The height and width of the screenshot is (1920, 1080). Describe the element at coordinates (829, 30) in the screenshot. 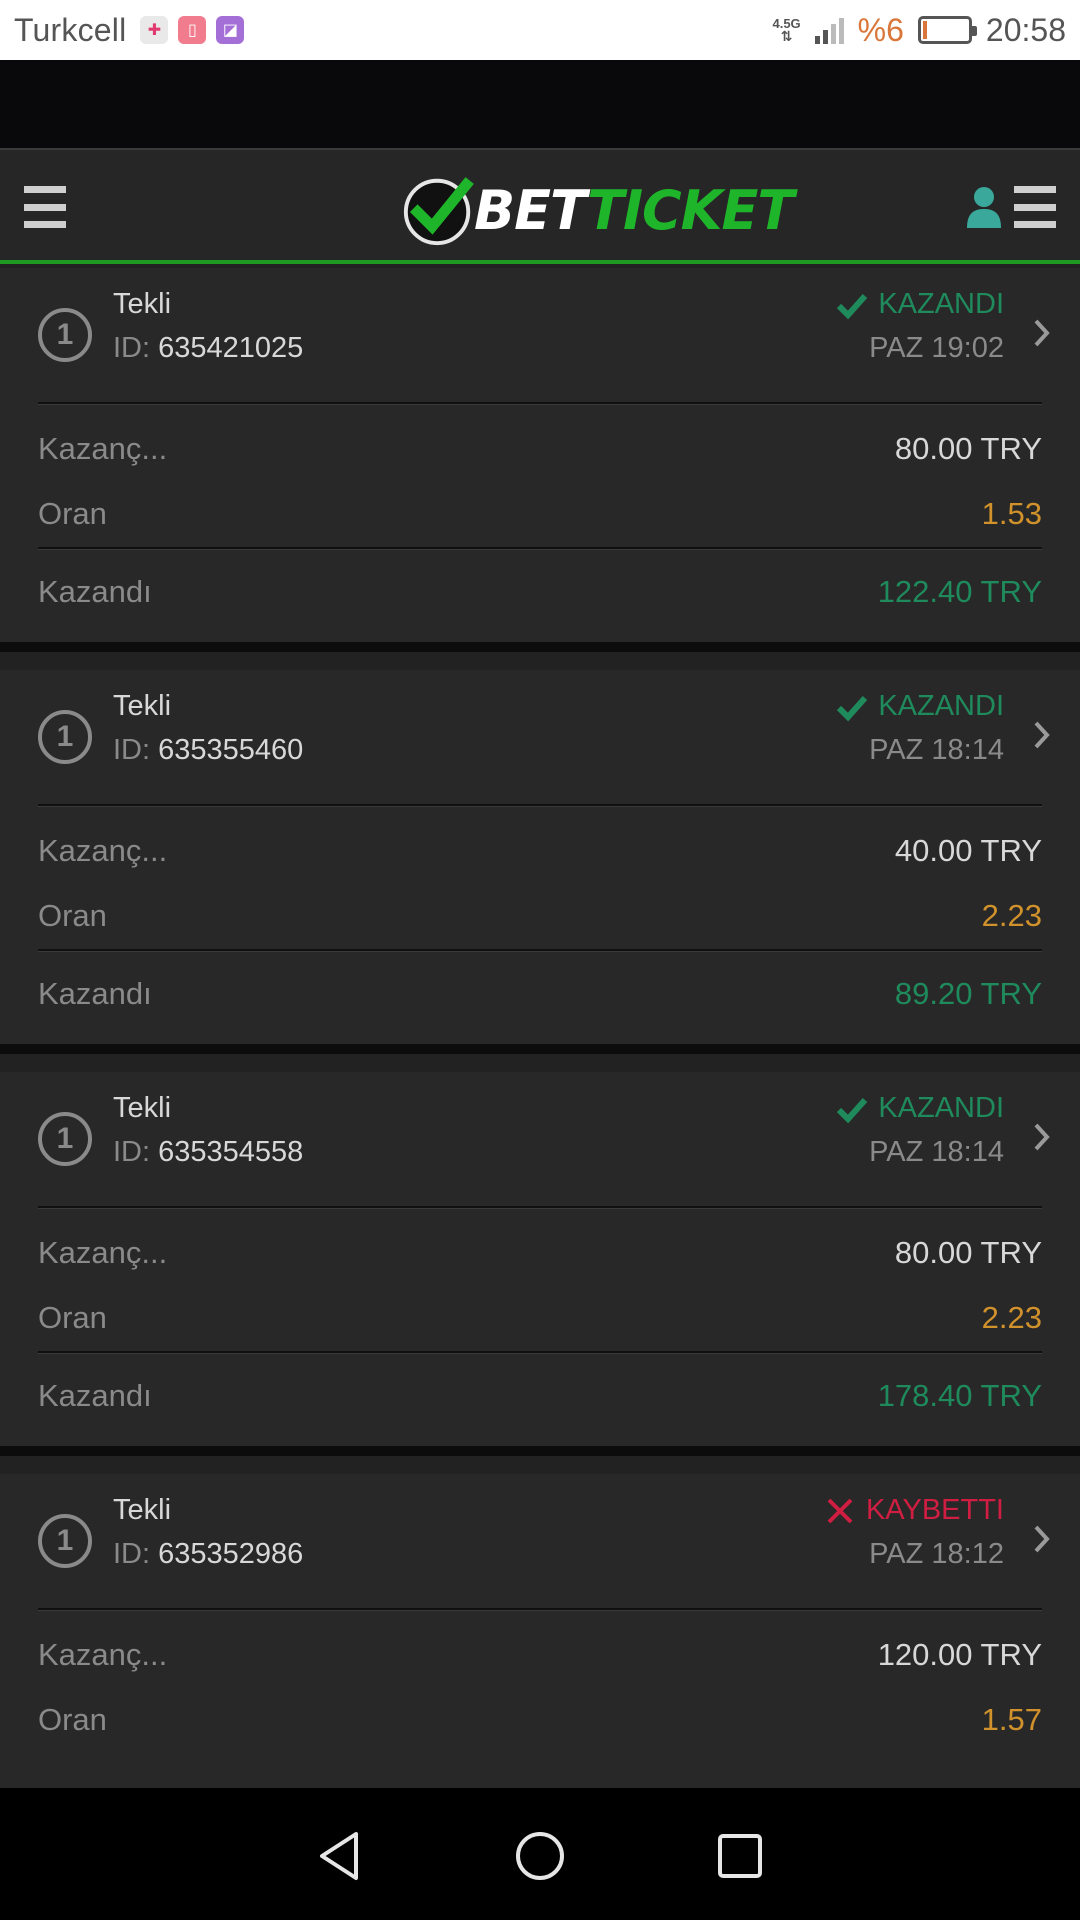

I see `signal-icon` at that location.